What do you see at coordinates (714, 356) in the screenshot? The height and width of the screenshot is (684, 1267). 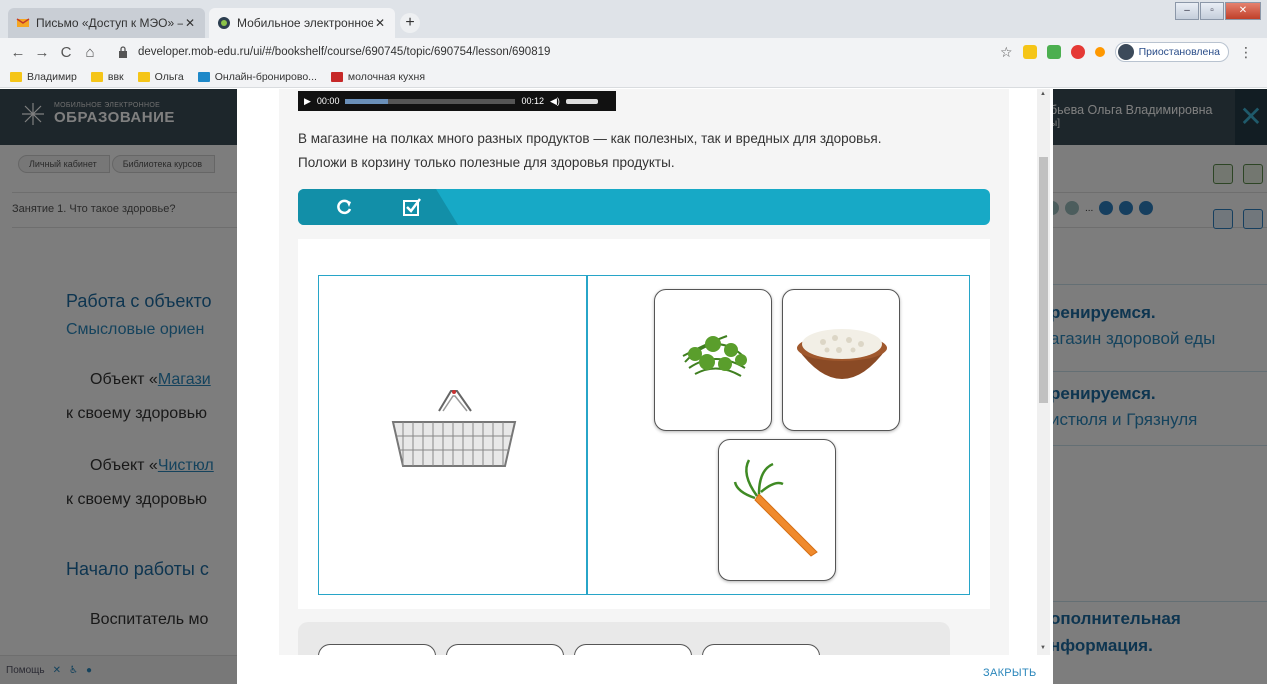 I see `dill-icon` at bounding box center [714, 356].